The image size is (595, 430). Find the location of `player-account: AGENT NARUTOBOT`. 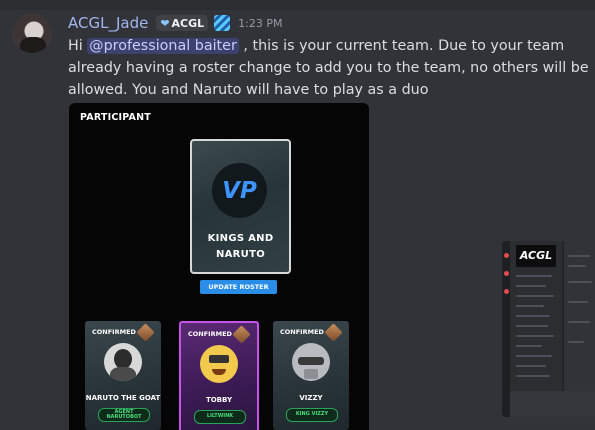

player-account: AGENT NARUTOBOT is located at coordinates (124, 415).